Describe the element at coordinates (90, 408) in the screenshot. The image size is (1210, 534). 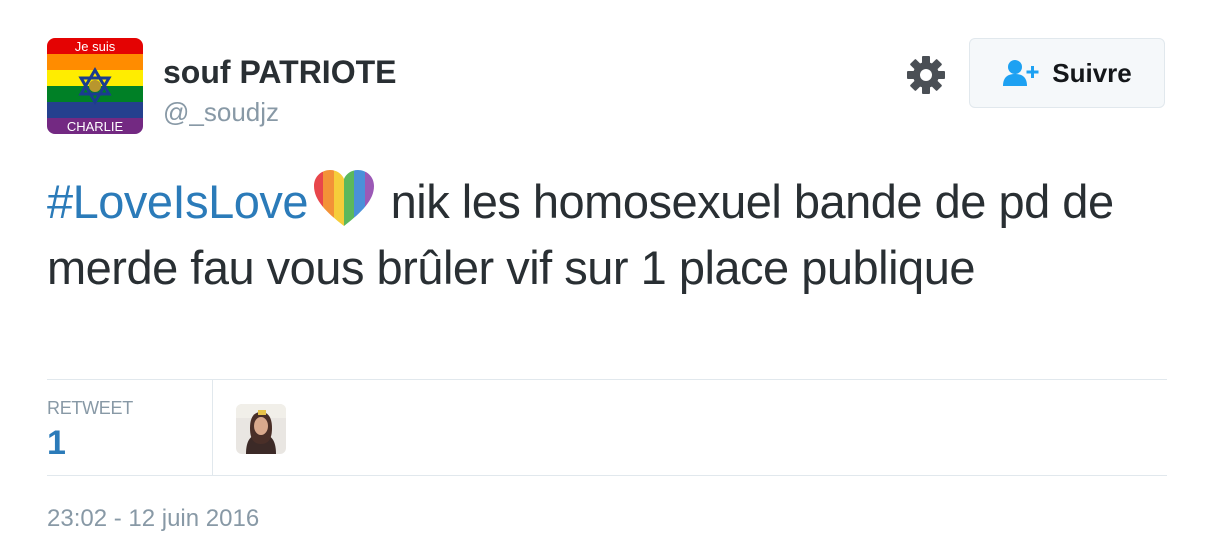
I see `retweet-label: RETWEET` at that location.